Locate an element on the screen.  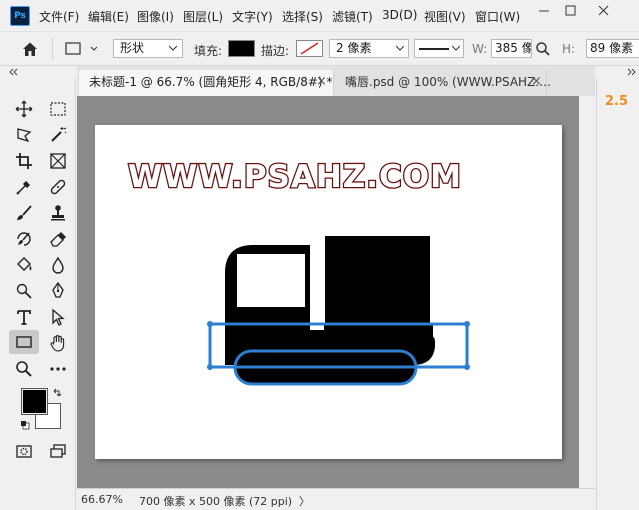
lasso-tool is located at coordinates (24, 135).